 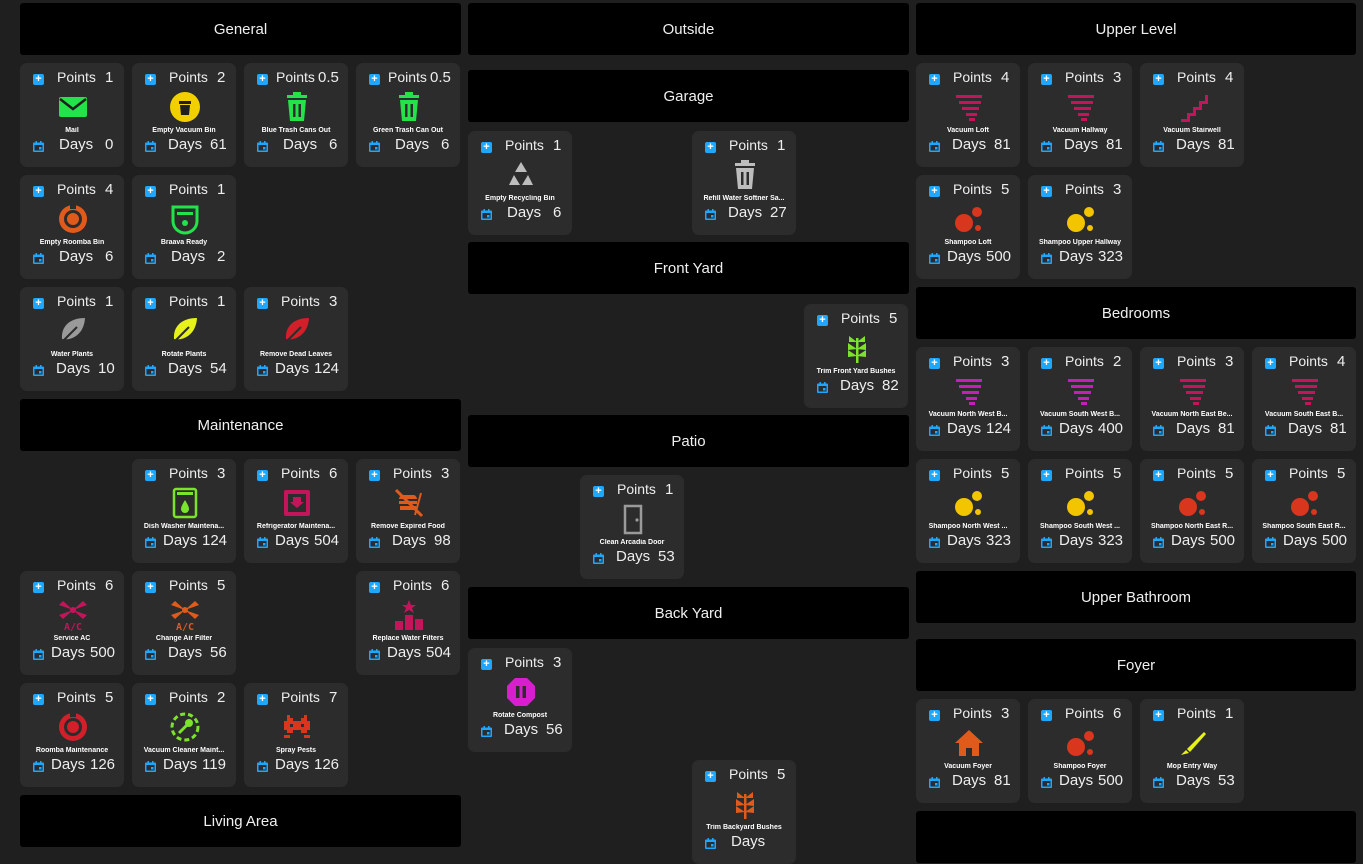 I want to click on chore-card: + Points 4 Empty Roomba Bin Days 6, so click(x=72, y=227).